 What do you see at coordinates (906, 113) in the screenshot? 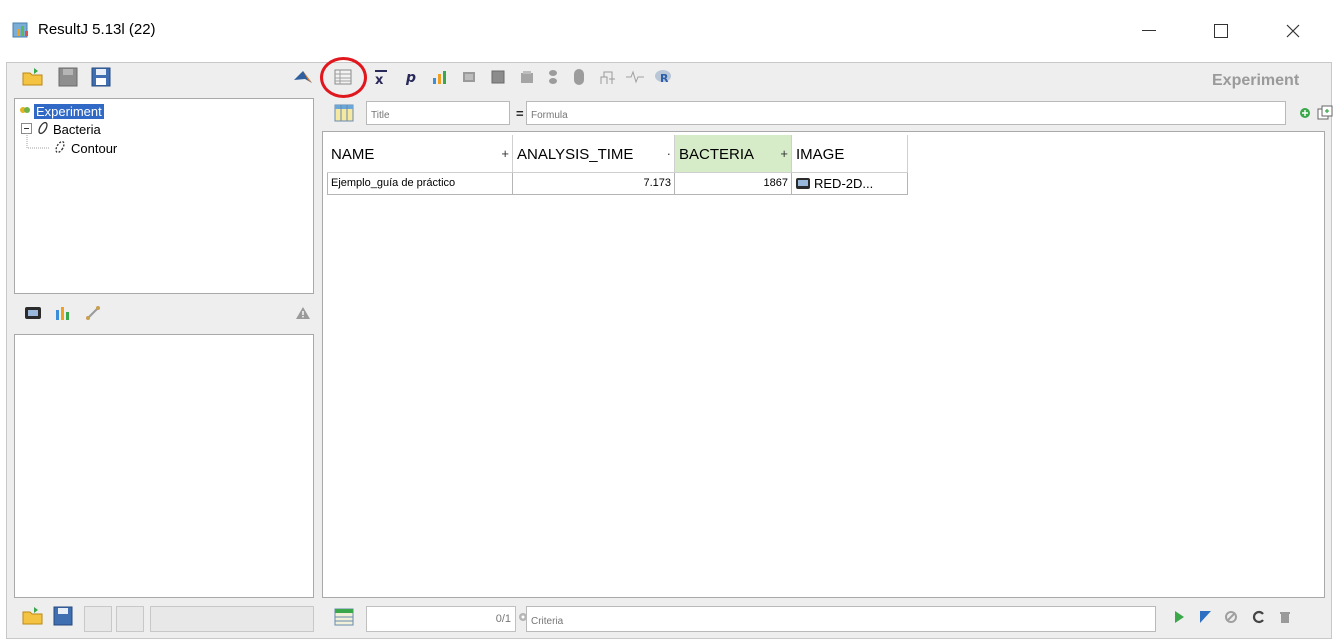
I see `formula-input` at bounding box center [906, 113].